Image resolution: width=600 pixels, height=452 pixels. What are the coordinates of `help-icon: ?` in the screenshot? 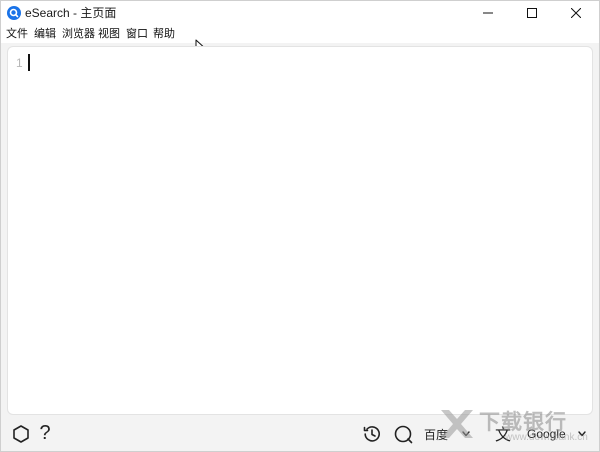 It's located at (45, 433).